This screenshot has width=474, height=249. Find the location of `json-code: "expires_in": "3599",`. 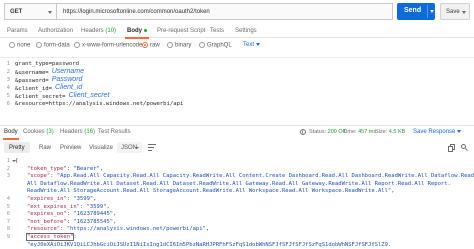

json-code: "expires_in": "3599", is located at coordinates (62, 199).